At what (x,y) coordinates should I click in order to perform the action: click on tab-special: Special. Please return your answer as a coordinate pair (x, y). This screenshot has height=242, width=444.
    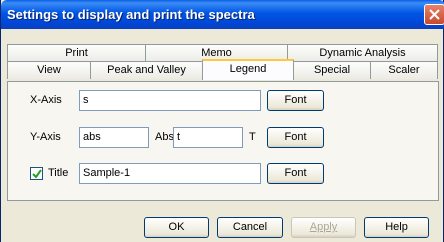
    Looking at the image, I should click on (332, 70).